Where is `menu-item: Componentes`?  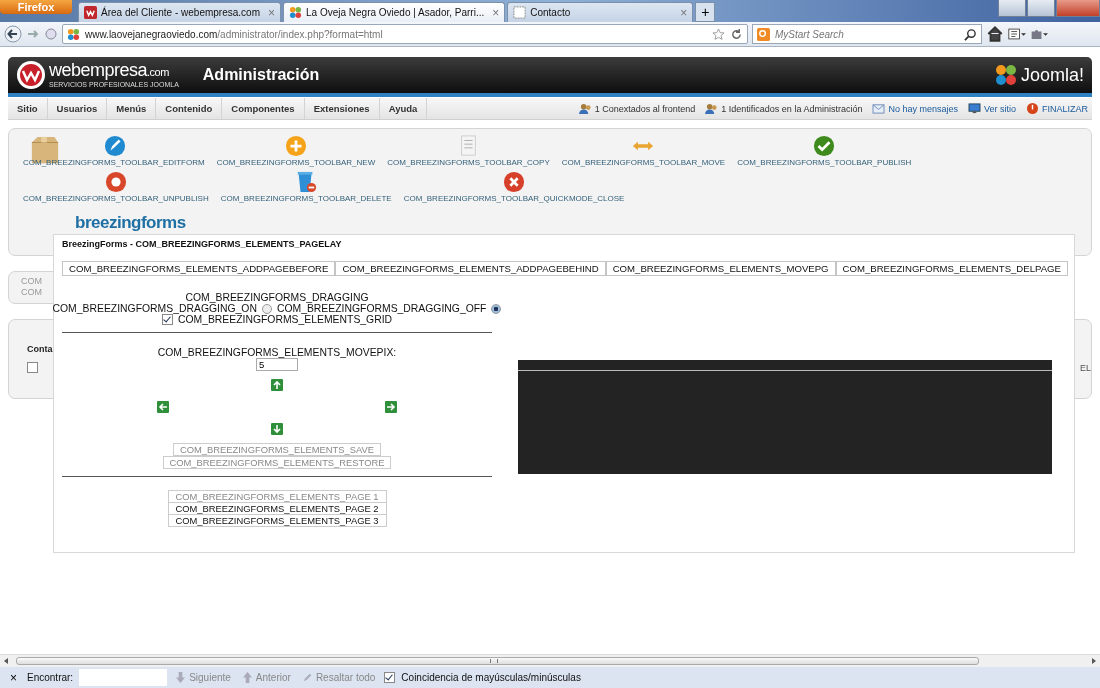
menu-item: Componentes is located at coordinates (263, 108).